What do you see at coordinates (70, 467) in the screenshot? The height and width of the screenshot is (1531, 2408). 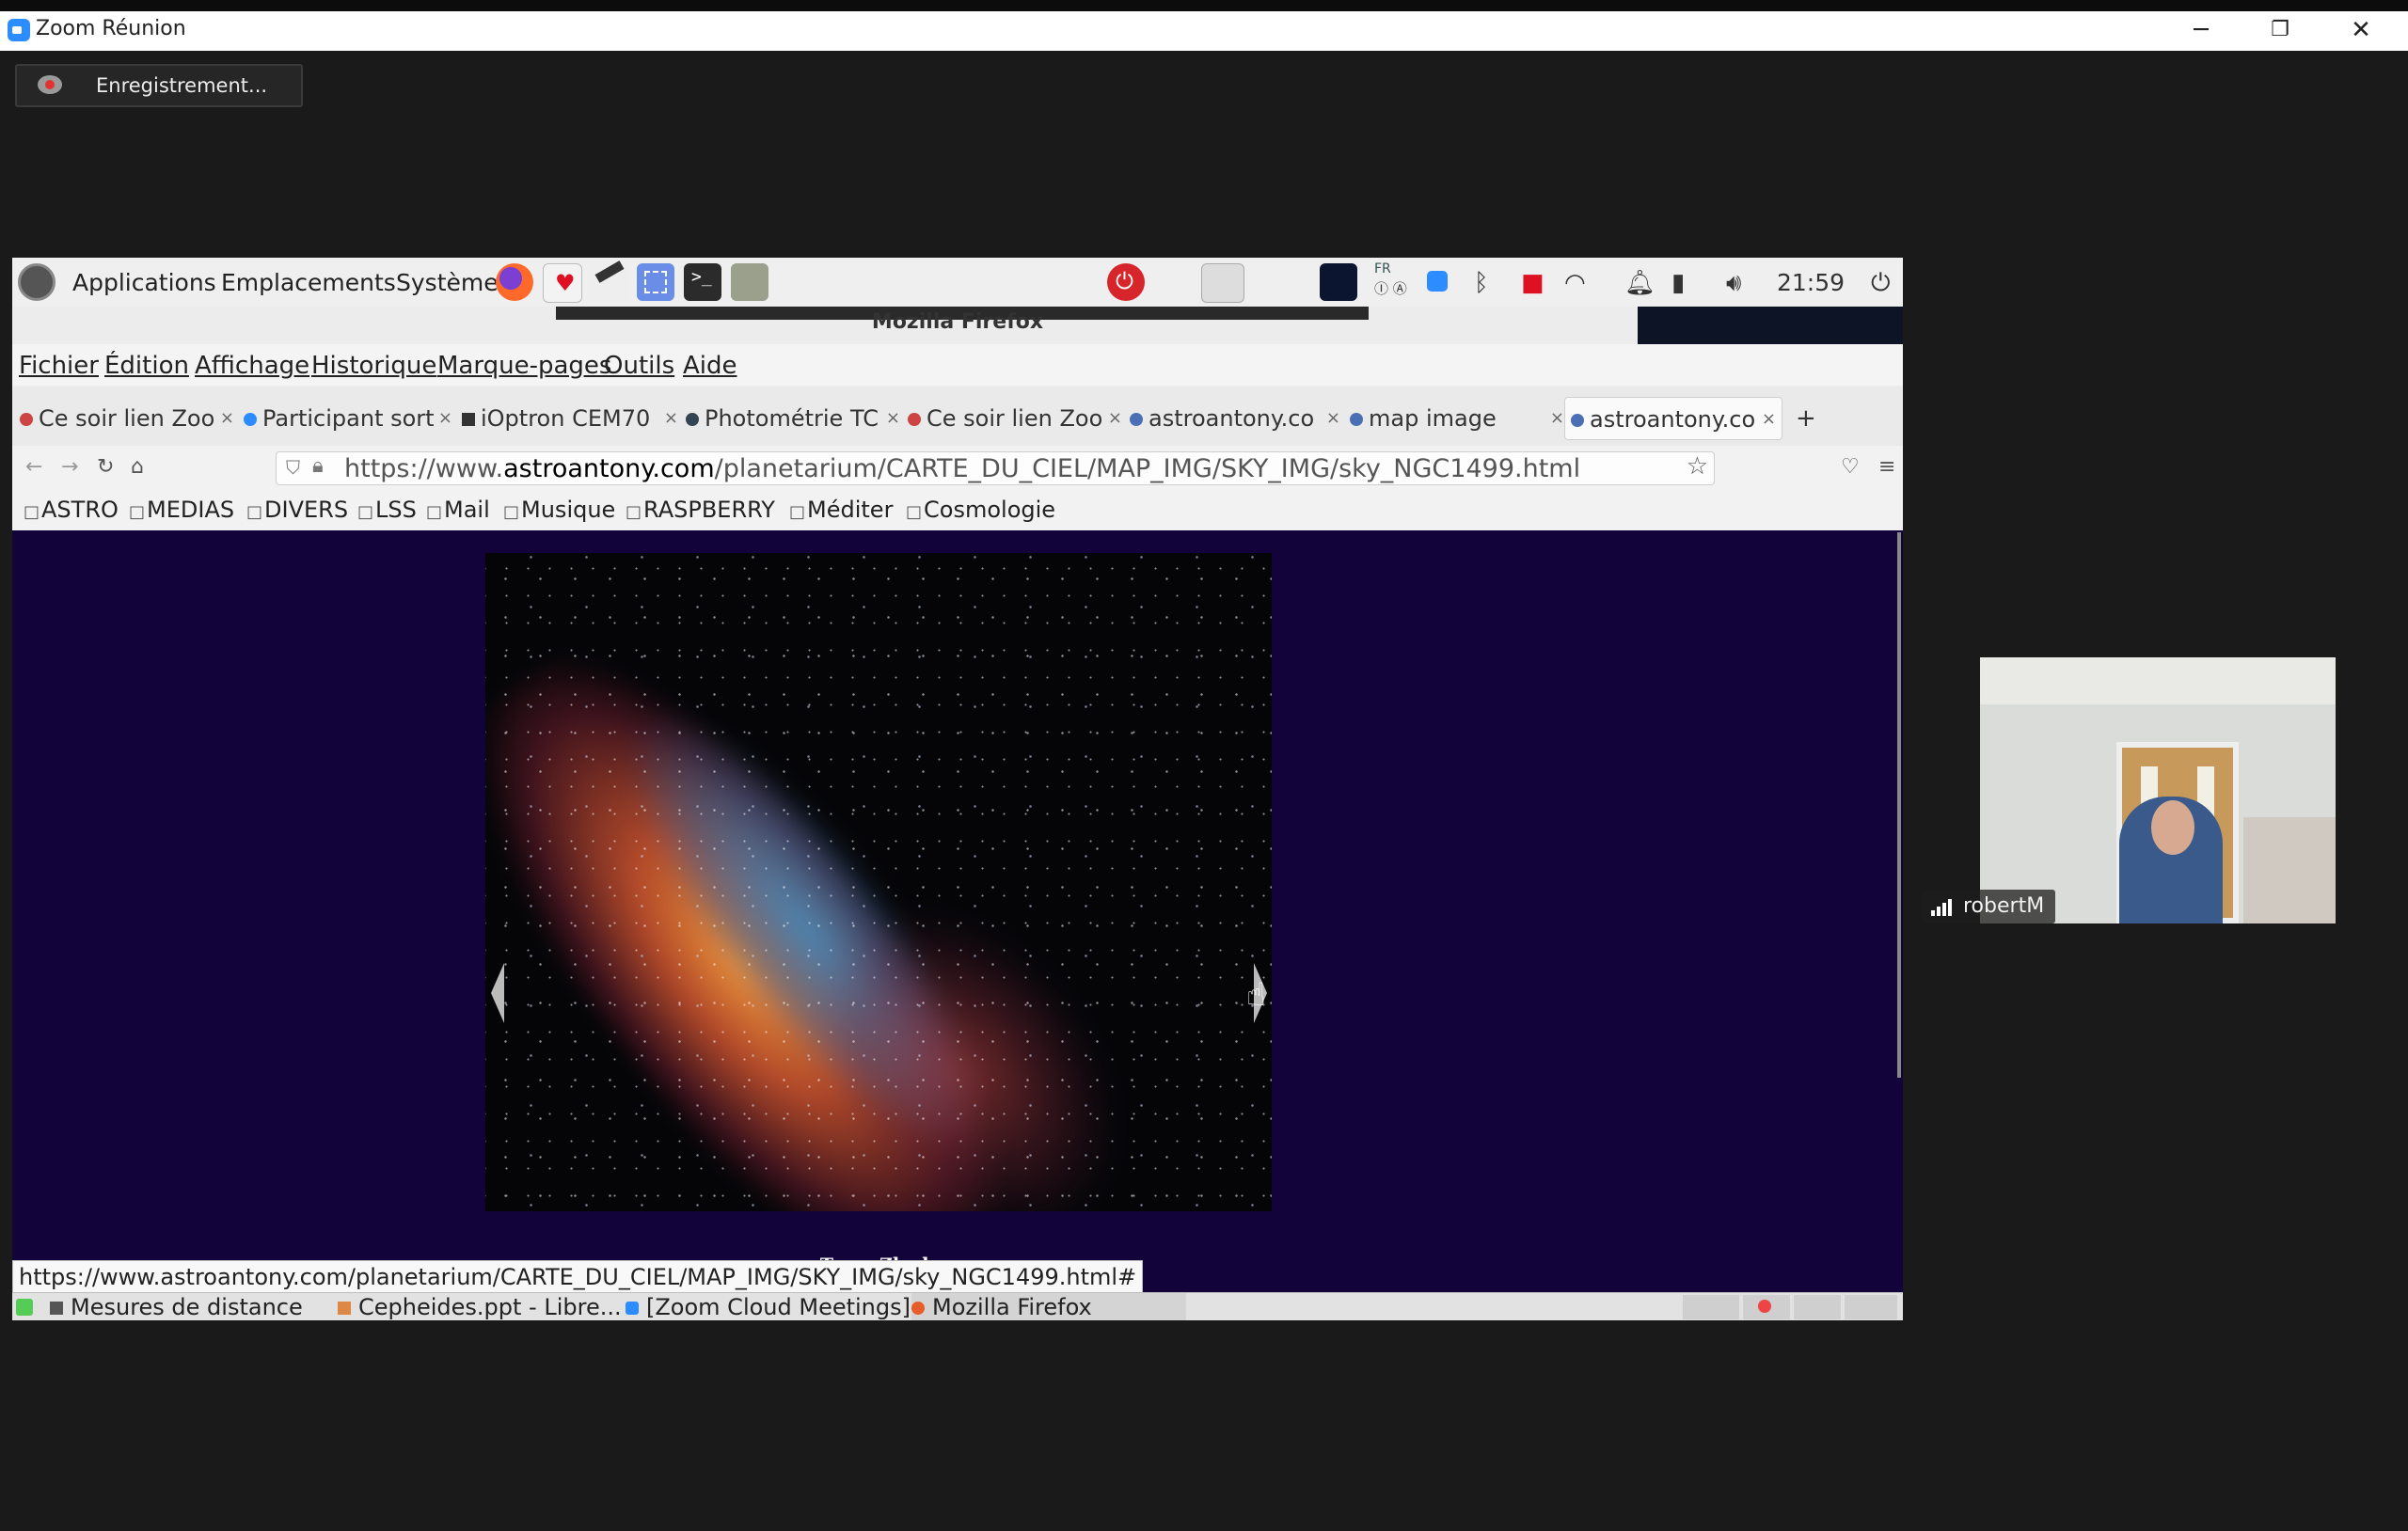 I see `forward-arrow-icon: →` at bounding box center [70, 467].